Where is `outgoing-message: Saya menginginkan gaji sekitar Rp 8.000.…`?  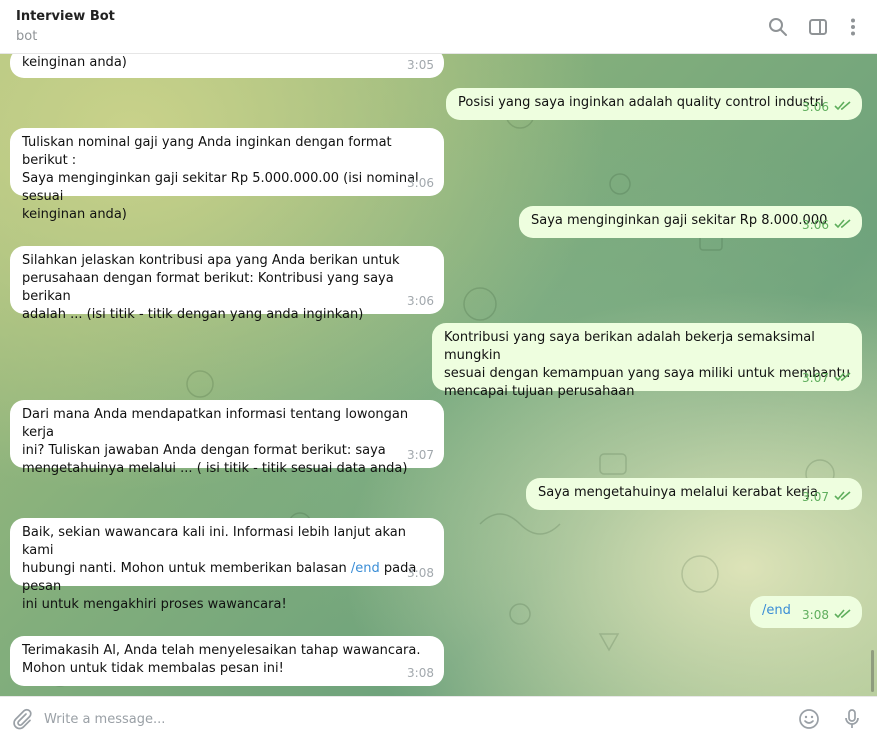
outgoing-message: Saya menginginkan gaji sekitar Rp 8.000.… is located at coordinates (690, 222).